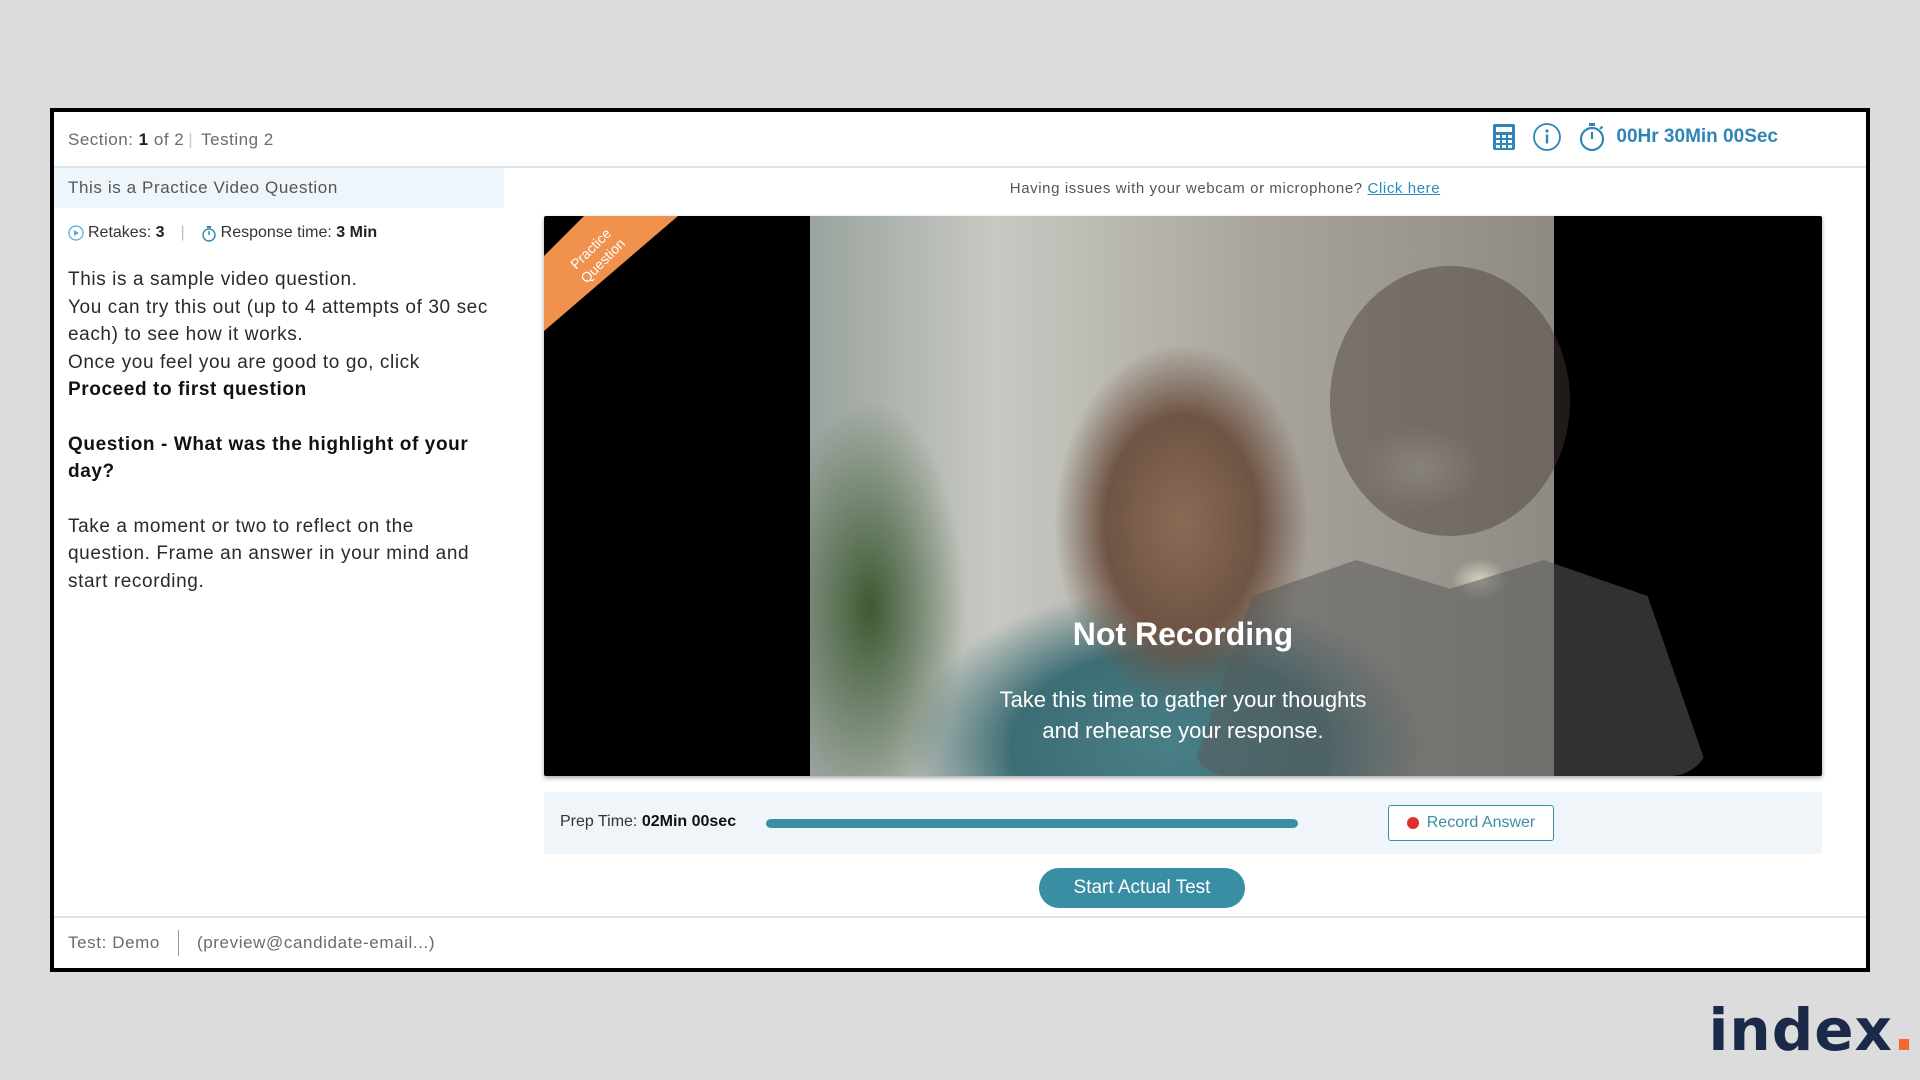 The image size is (1920, 1080). What do you see at coordinates (689, 821) in the screenshot?
I see `prep-time-value: 02Min 00sec` at bounding box center [689, 821].